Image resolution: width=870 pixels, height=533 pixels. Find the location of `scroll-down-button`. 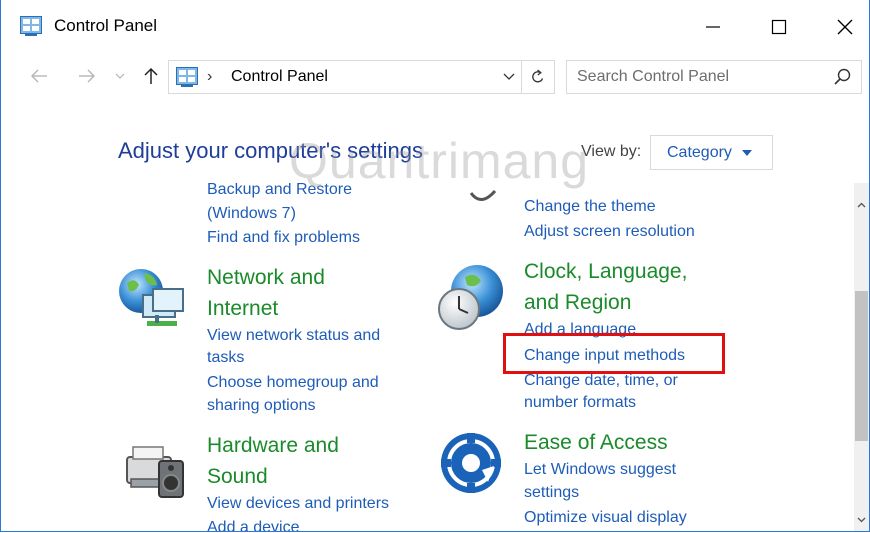

scroll-down-button is located at coordinates (861, 520).